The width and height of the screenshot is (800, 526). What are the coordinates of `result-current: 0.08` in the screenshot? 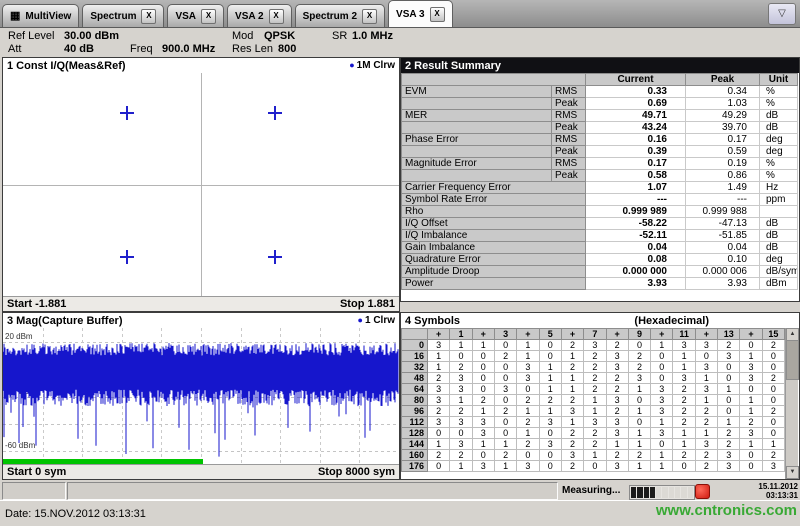 It's located at (635, 259).